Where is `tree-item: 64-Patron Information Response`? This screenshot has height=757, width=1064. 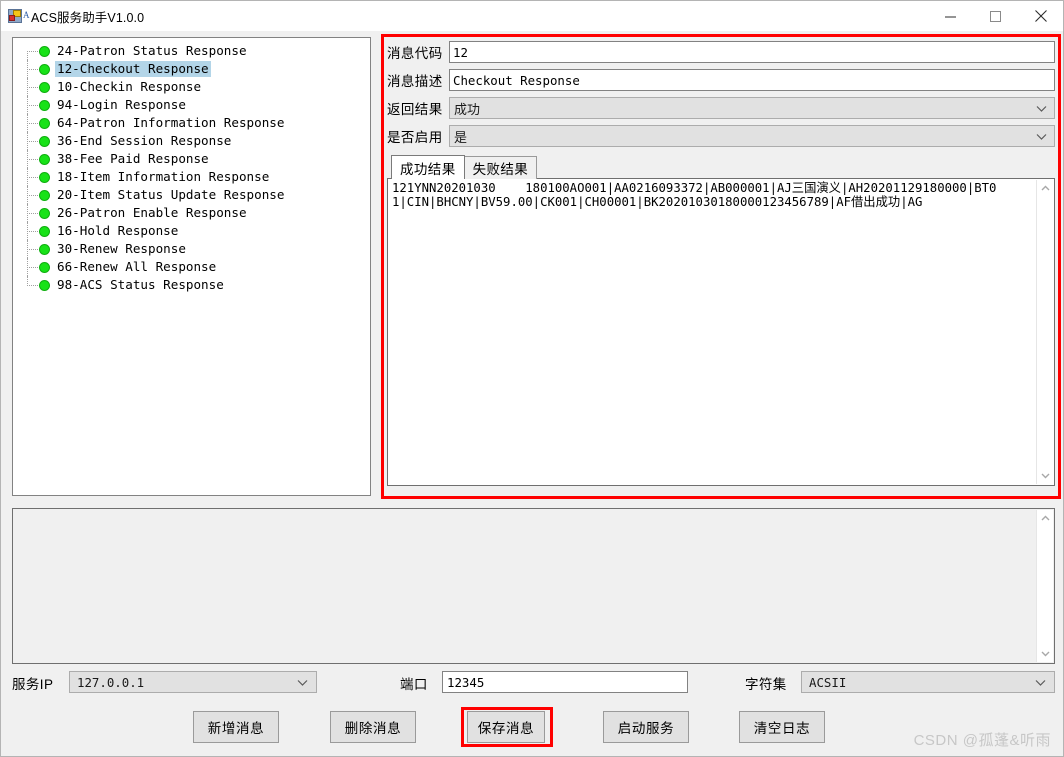
tree-item: 64-Patron Information Response is located at coordinates (191, 123).